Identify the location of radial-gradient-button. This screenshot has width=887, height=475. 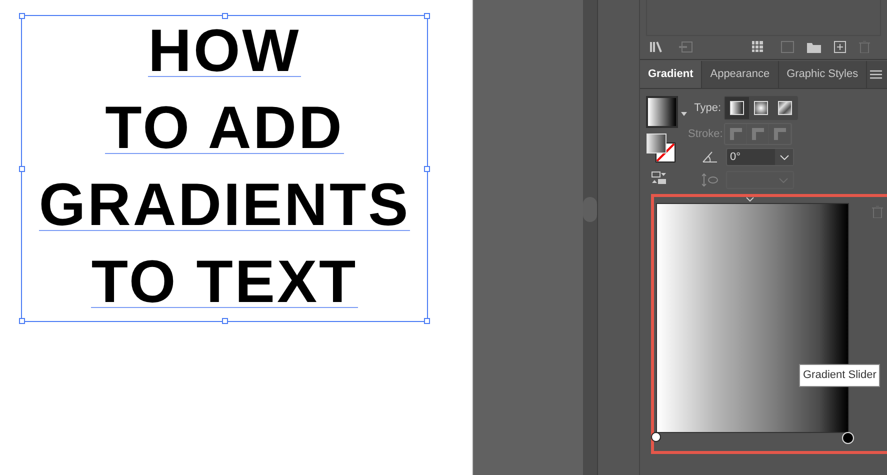
(761, 108).